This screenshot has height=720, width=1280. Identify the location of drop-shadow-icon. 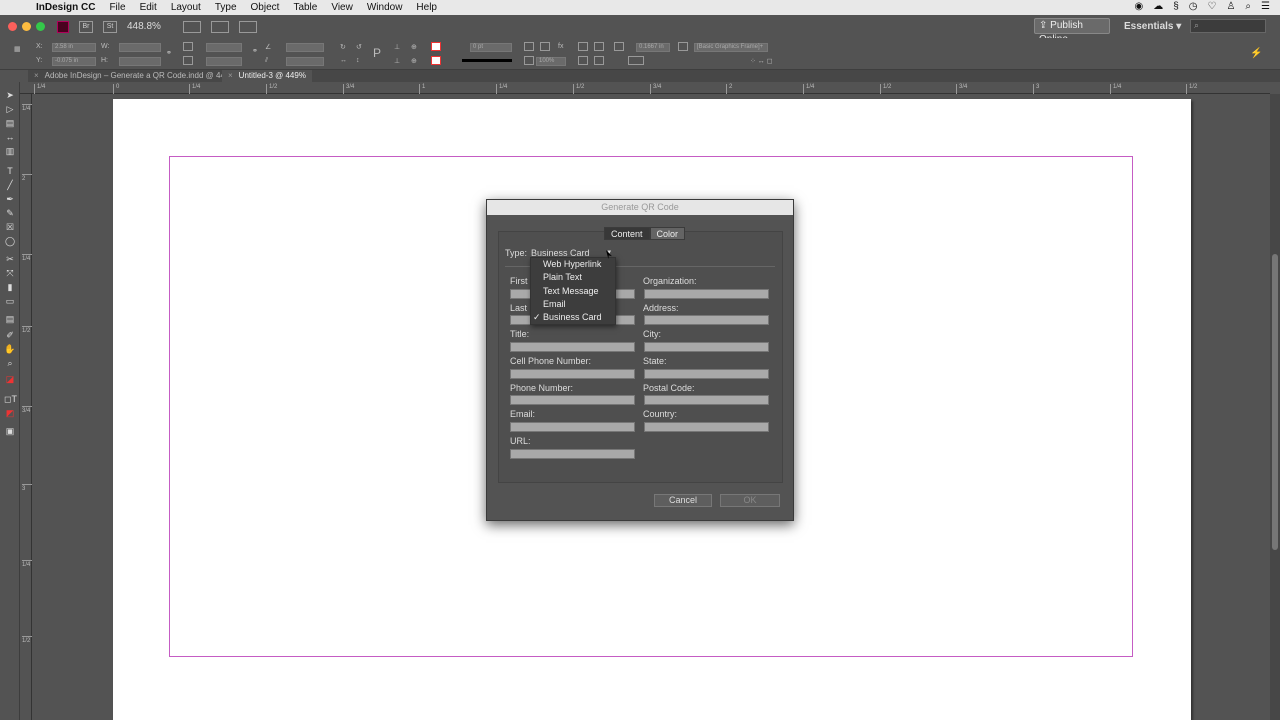
(529, 60).